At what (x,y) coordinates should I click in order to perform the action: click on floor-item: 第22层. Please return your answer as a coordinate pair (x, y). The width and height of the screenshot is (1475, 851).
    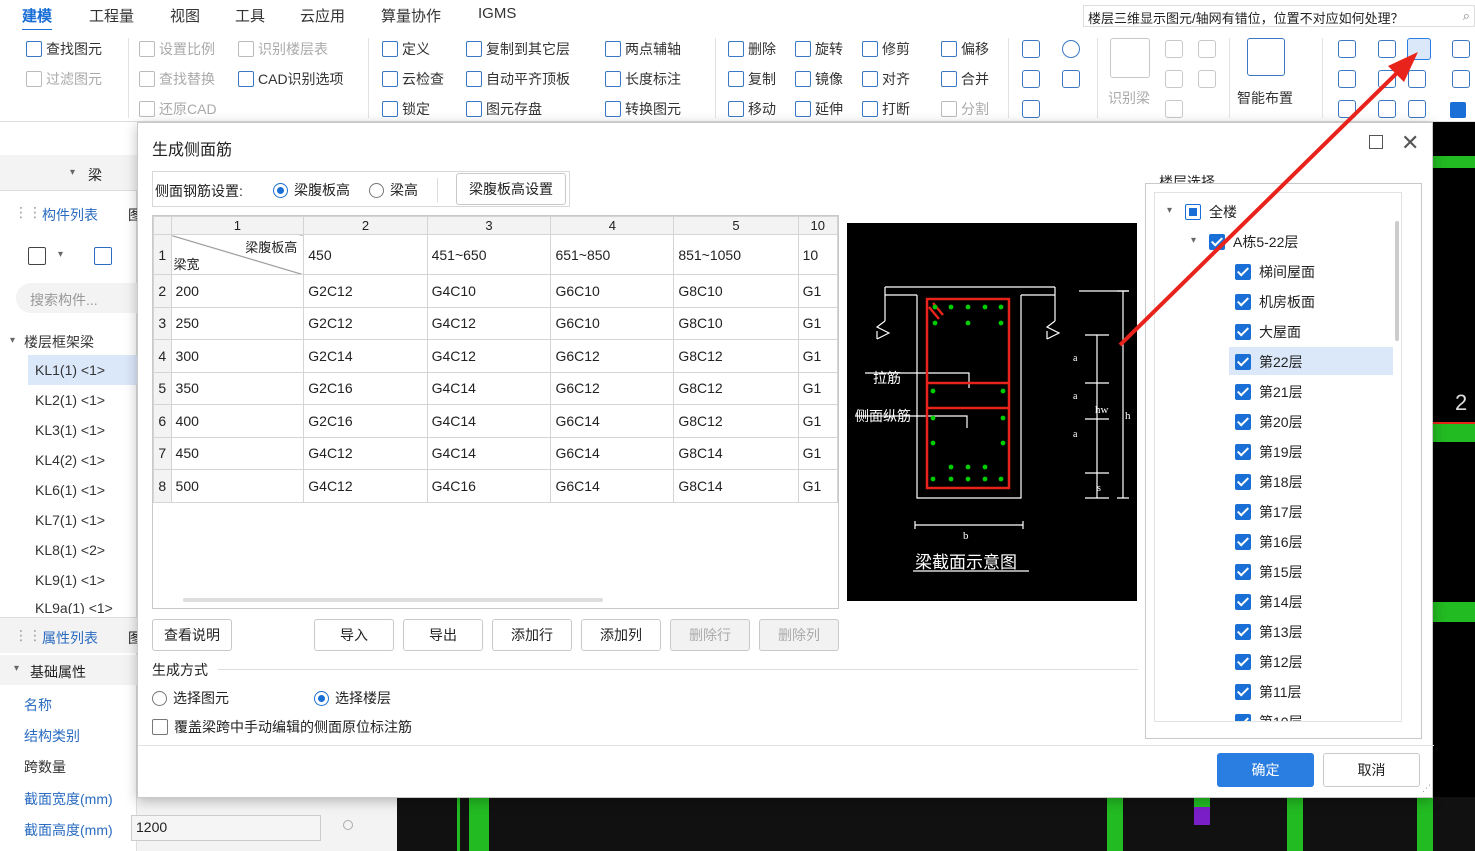
    Looking at the image, I should click on (1269, 362).